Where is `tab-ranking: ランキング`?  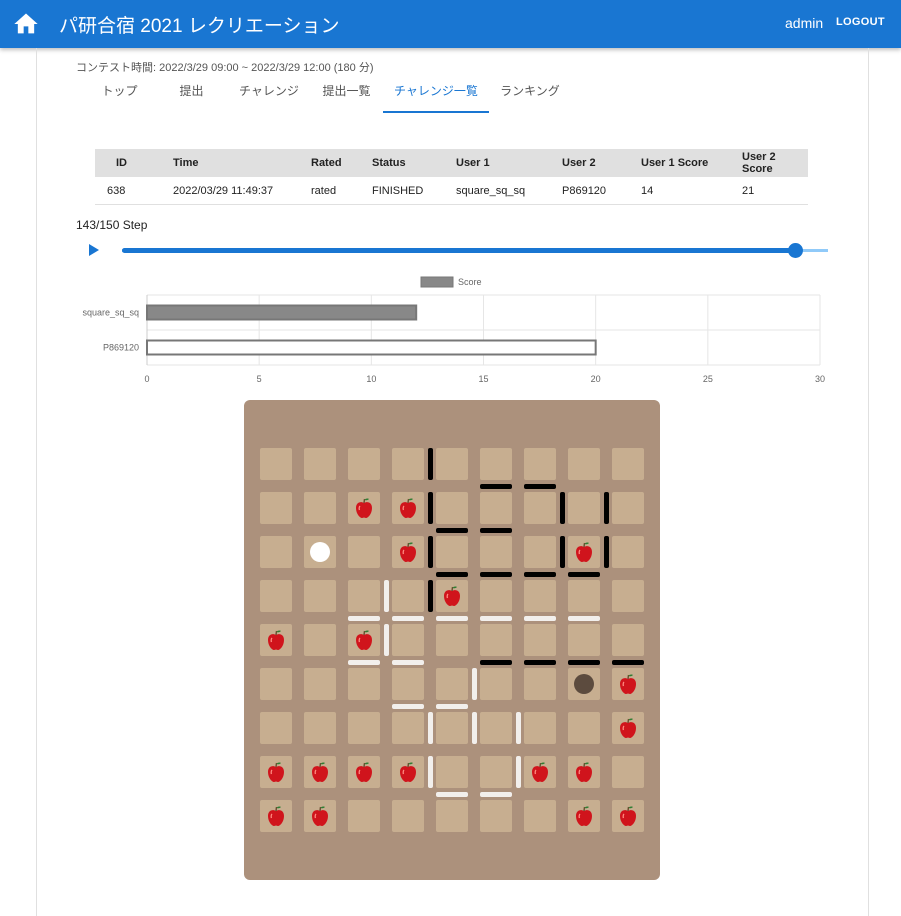
tab-ranking: ランキング is located at coordinates (530, 94).